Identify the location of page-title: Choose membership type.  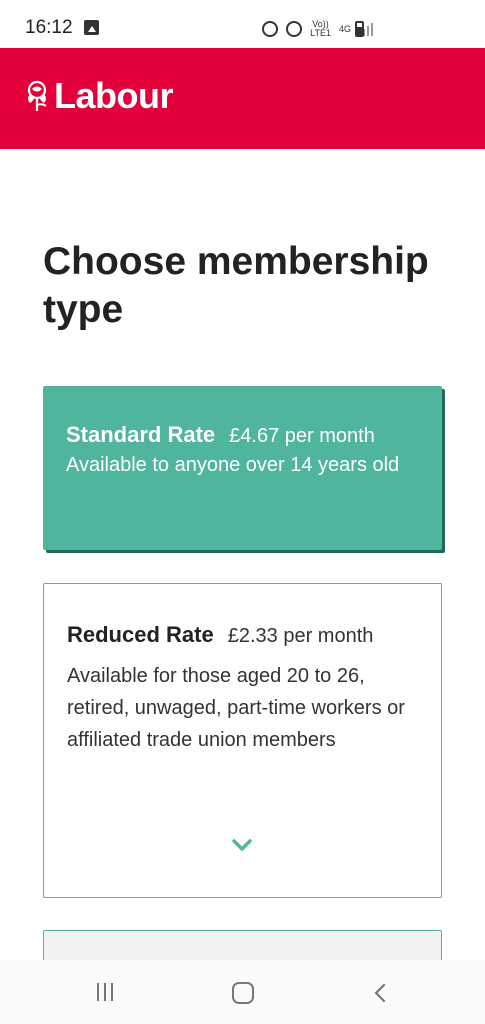
(236, 285).